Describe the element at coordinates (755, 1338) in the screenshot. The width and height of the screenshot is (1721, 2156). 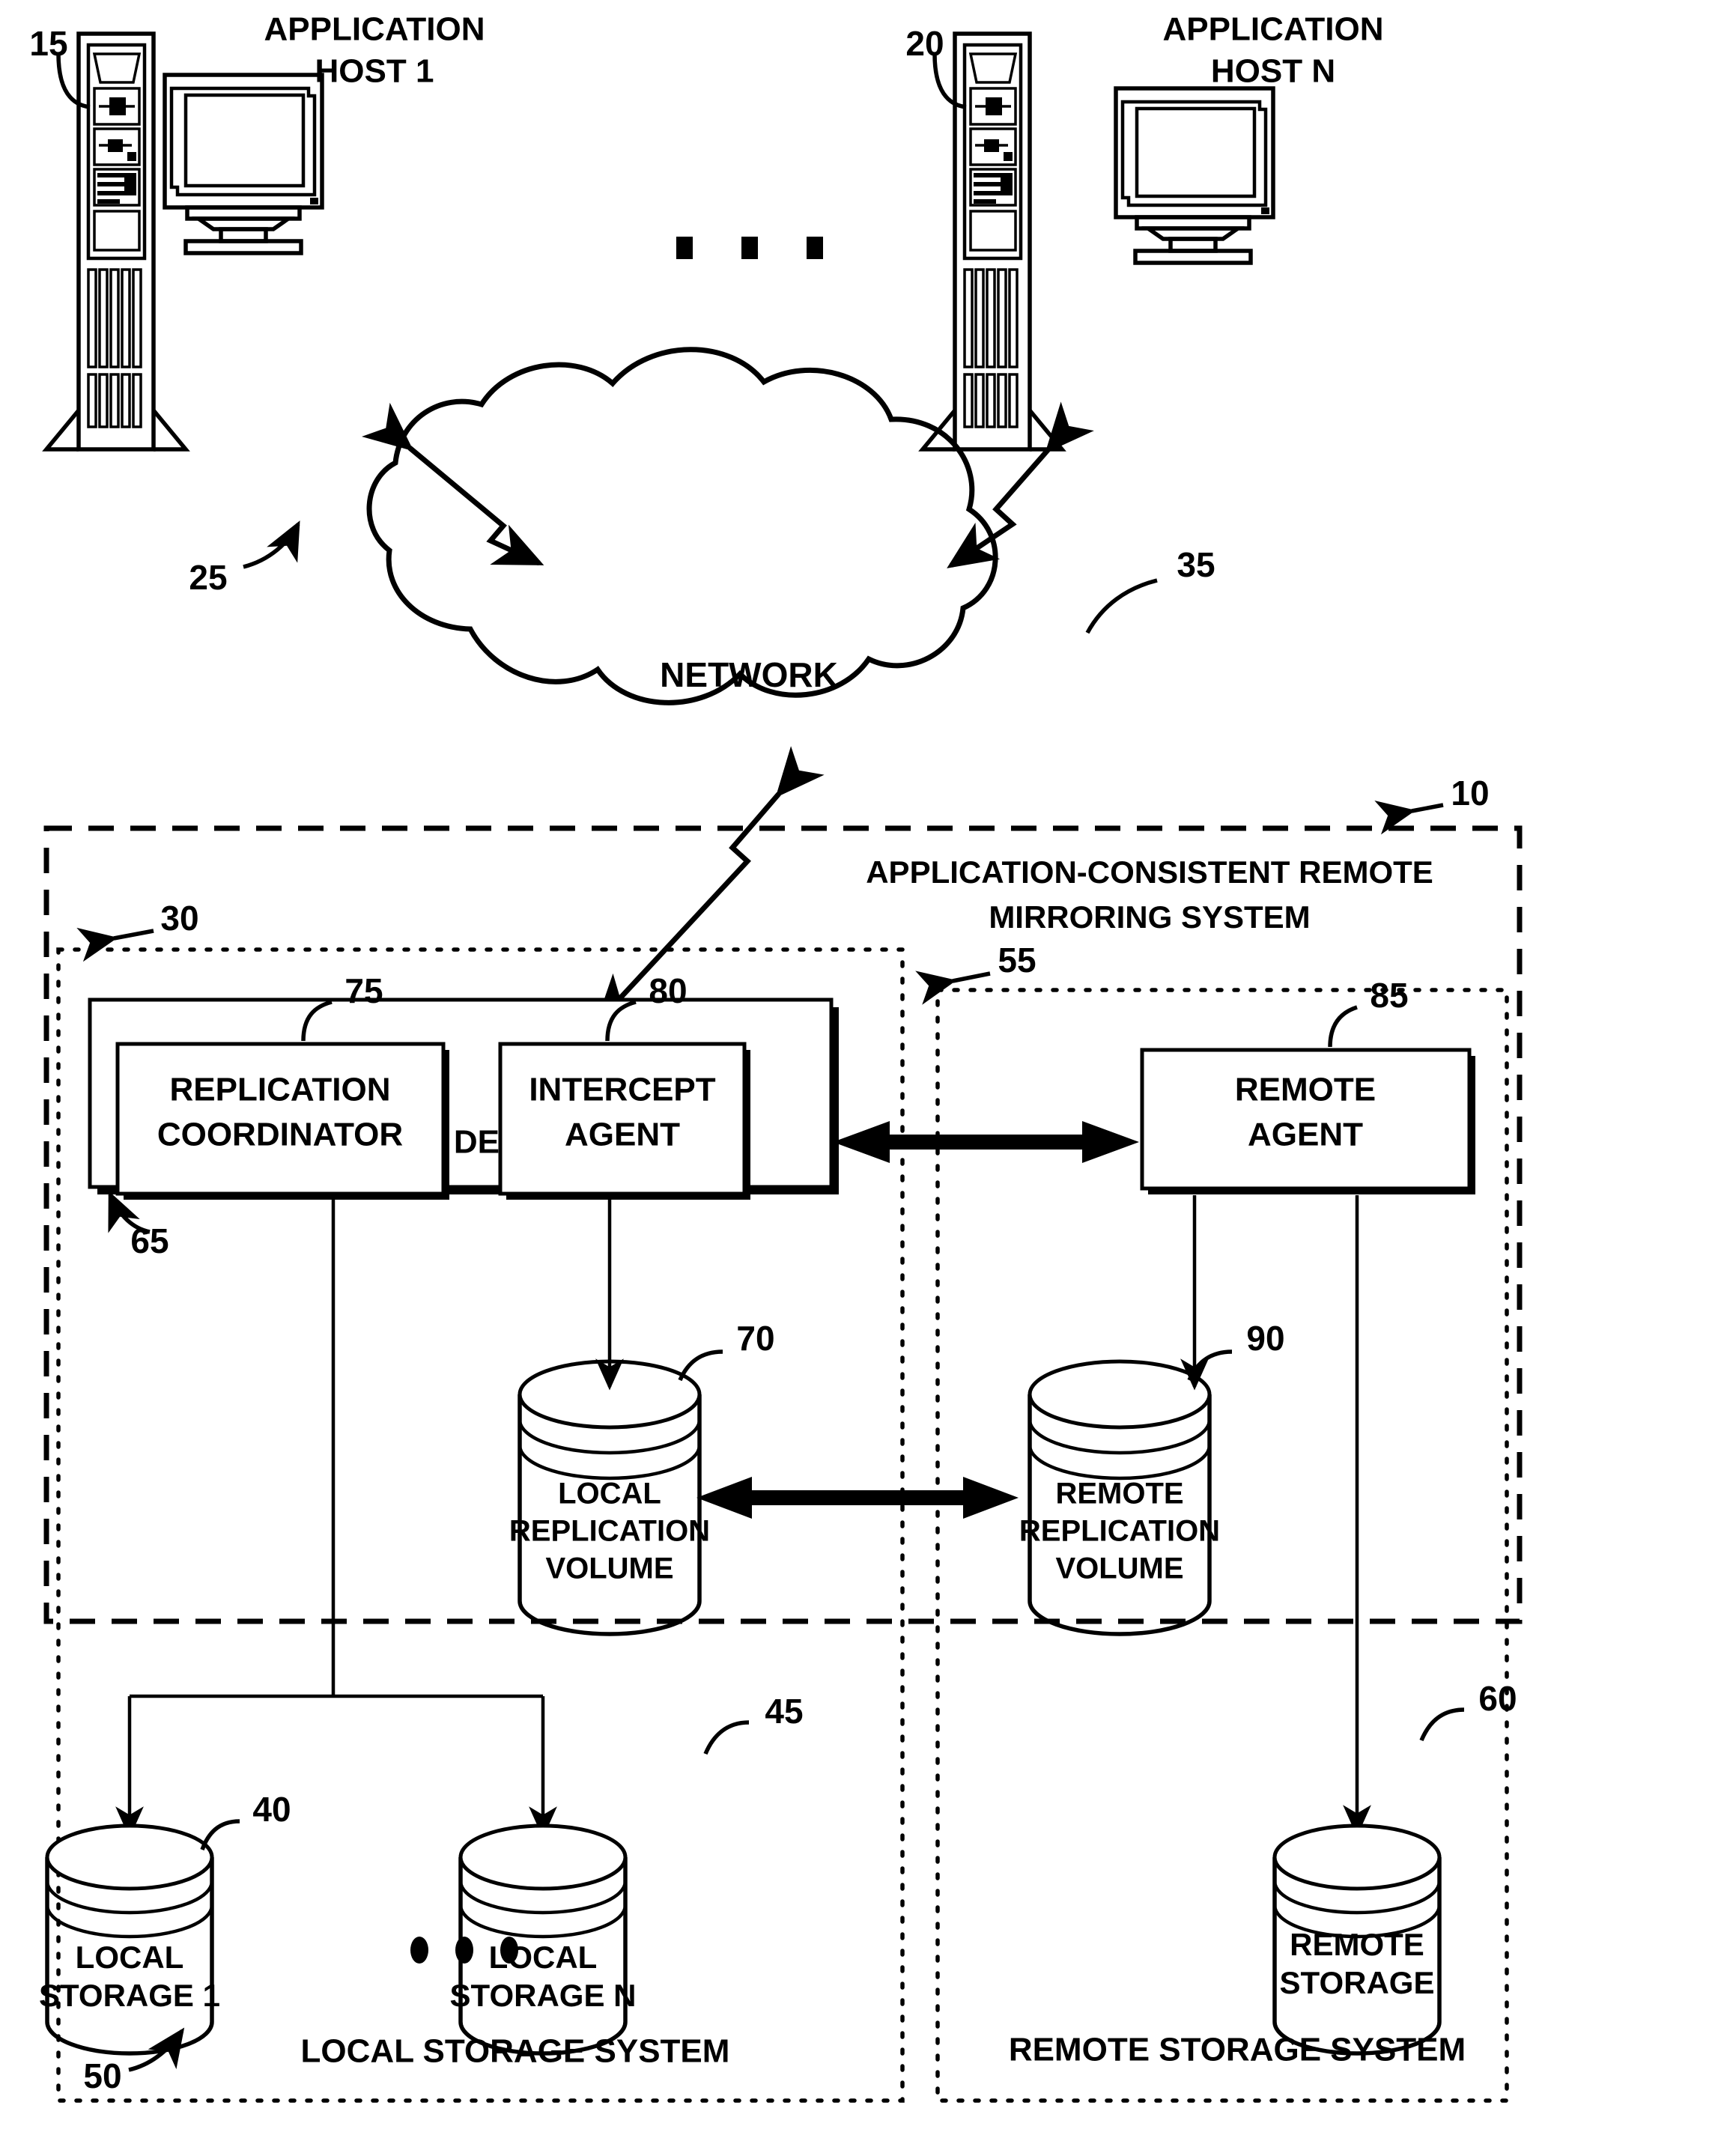
I see `svg-text: 70` at that location.